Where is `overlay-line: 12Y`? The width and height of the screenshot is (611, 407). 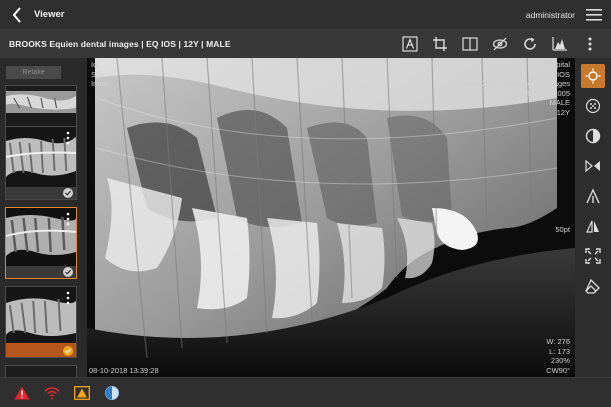
overlay-line: 12Y is located at coordinates (563, 112).